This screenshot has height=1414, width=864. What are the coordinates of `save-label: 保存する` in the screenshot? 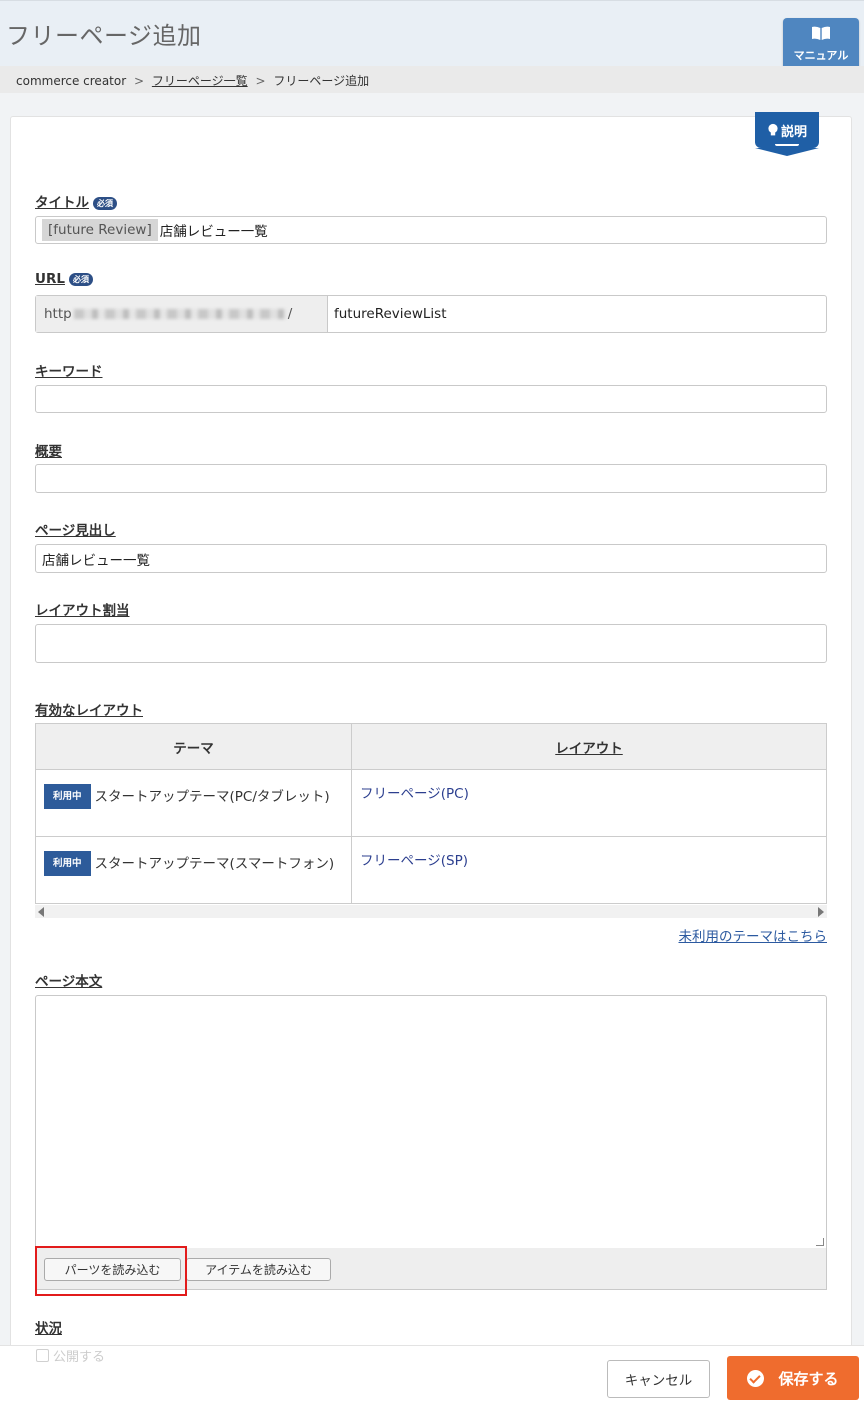 It's located at (808, 1378).